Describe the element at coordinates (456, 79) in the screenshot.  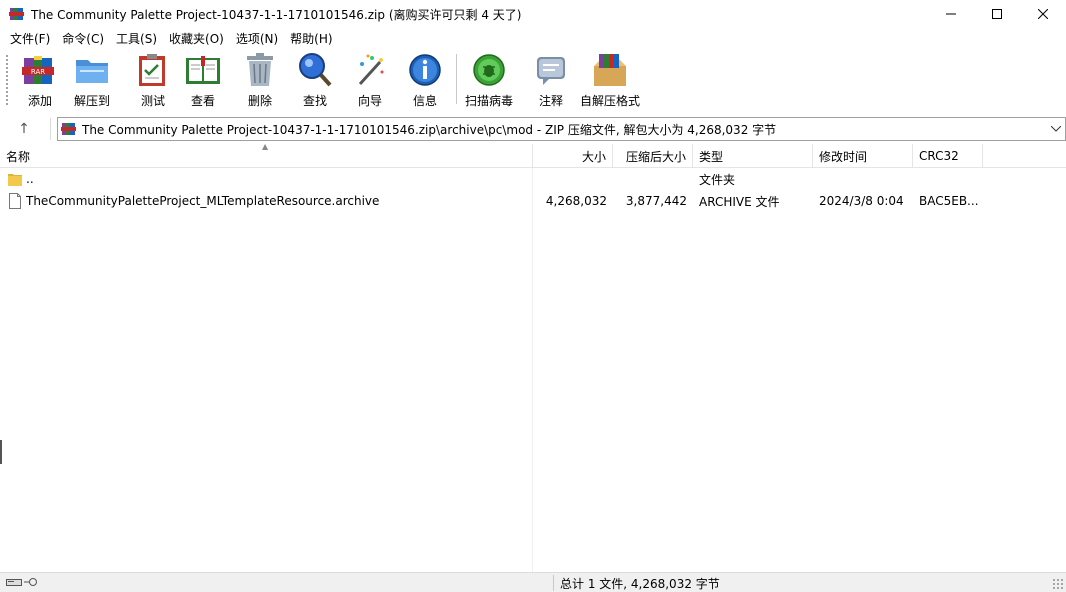
I see `toolbar-separator` at that location.